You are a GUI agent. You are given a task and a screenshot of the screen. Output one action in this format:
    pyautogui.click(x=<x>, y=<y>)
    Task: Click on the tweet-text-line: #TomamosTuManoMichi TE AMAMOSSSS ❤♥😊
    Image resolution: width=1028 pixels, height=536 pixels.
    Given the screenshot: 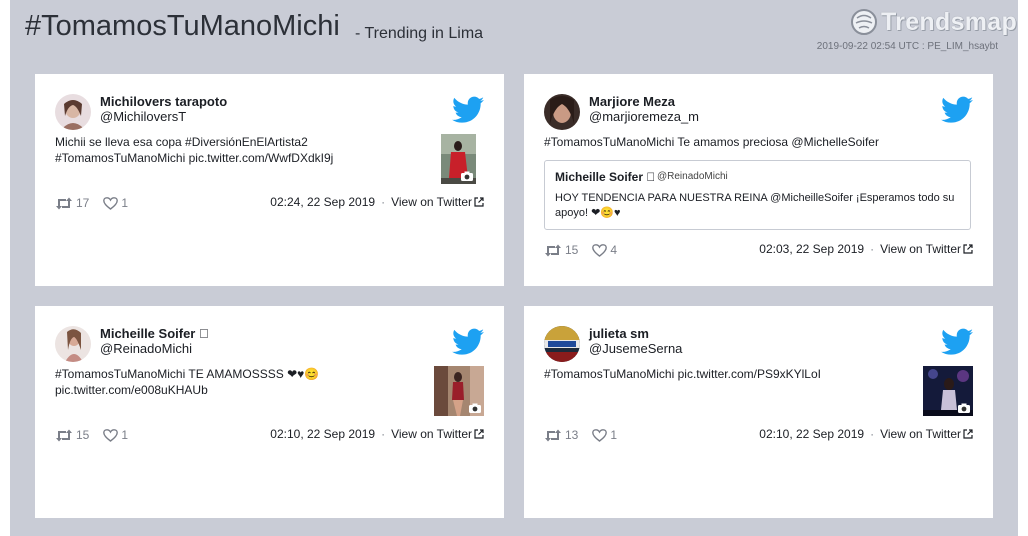 What is the action you would take?
    pyautogui.click(x=187, y=374)
    